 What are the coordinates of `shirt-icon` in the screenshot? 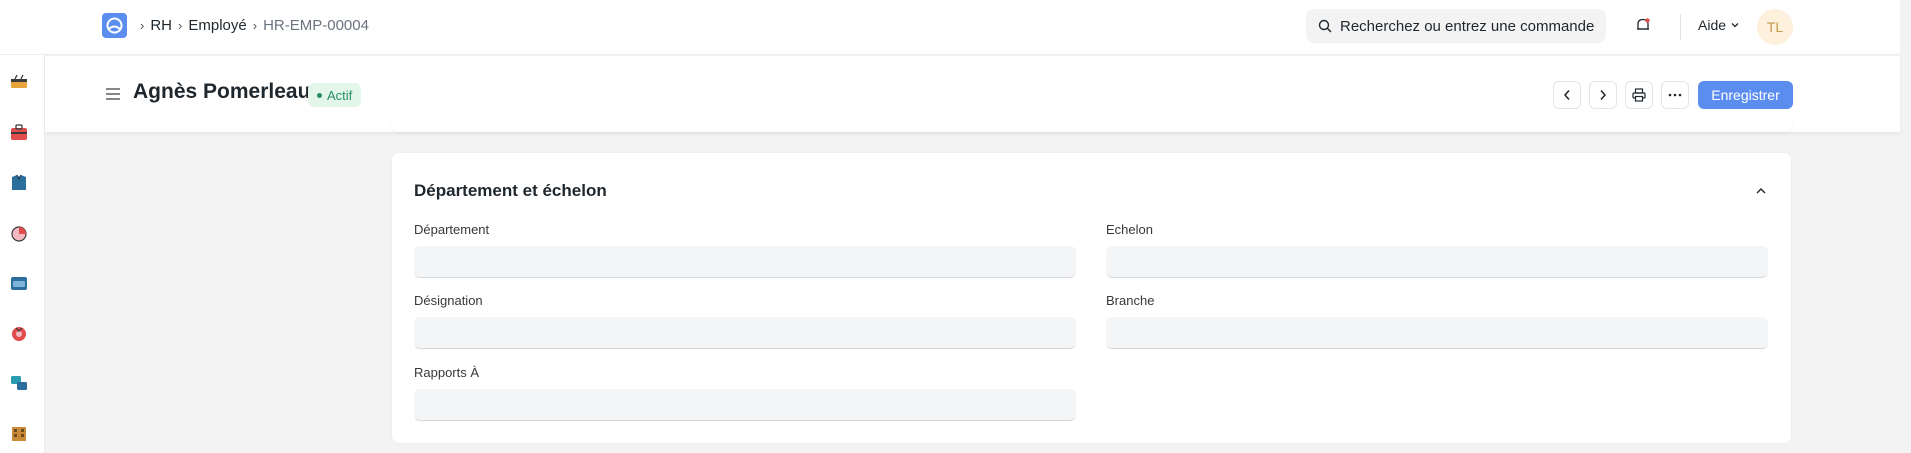 It's located at (19, 183).